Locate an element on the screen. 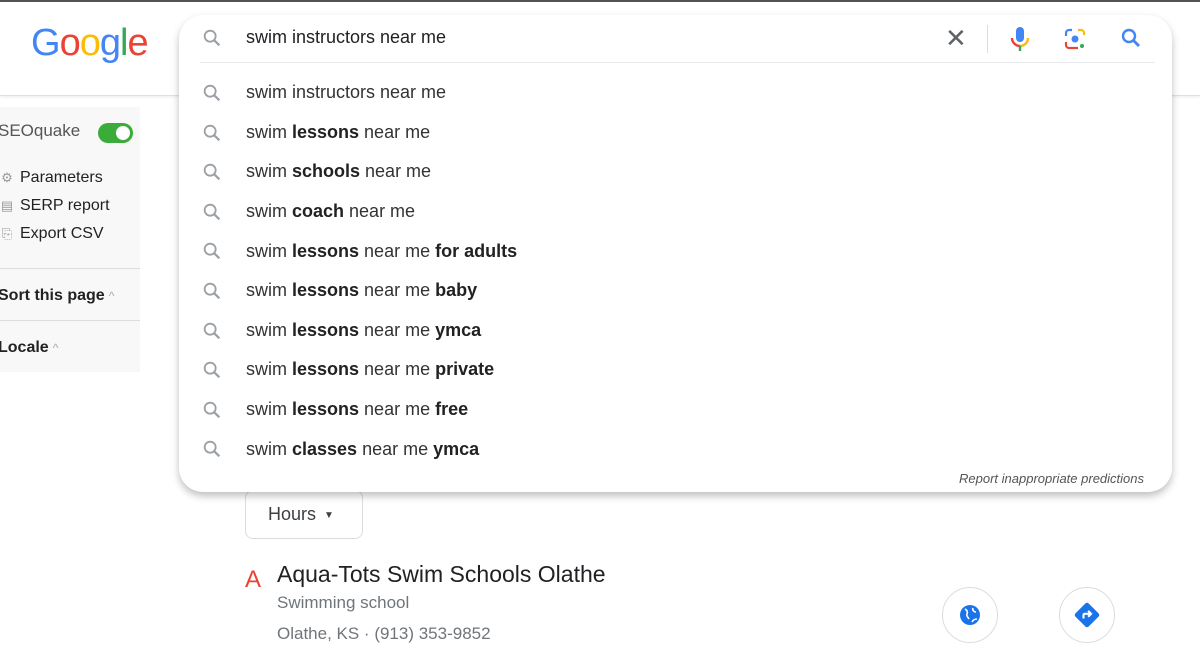 This screenshot has width=1200, height=652. search-submit-icon is located at coordinates (1131, 38).